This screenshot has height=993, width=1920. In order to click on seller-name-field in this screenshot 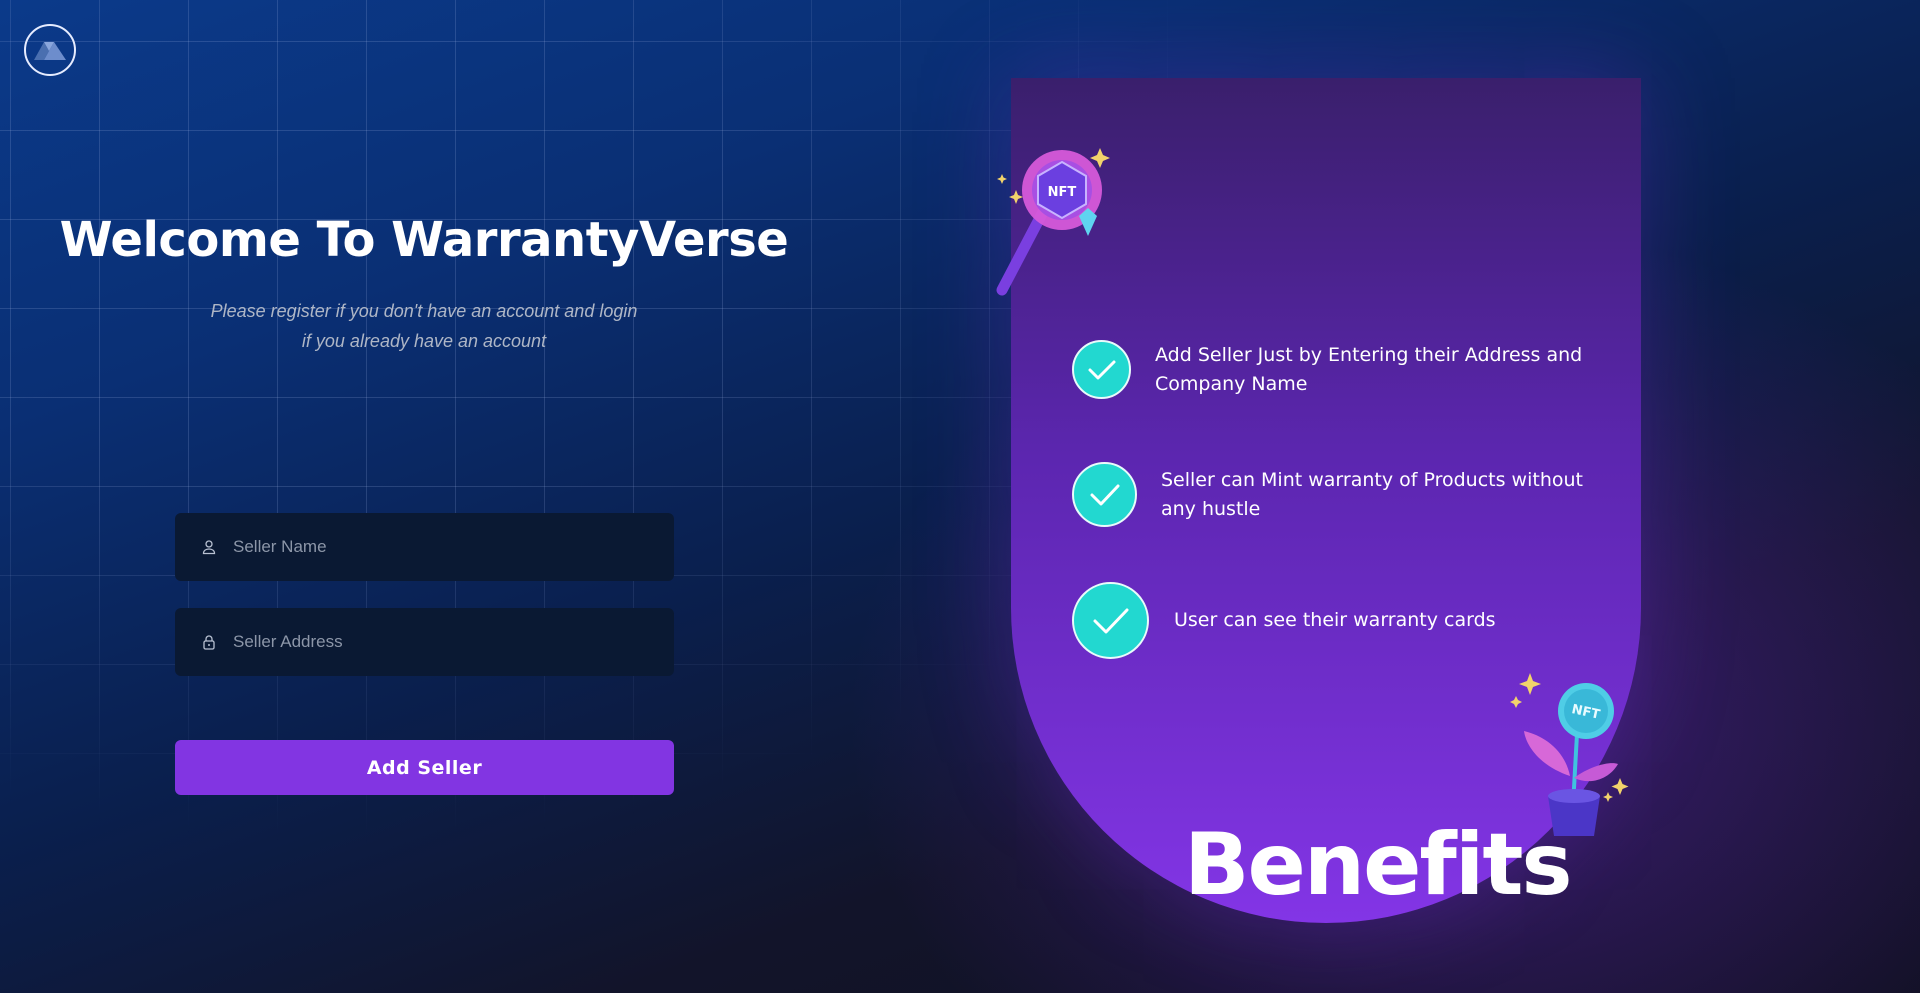, I will do `click(424, 547)`.